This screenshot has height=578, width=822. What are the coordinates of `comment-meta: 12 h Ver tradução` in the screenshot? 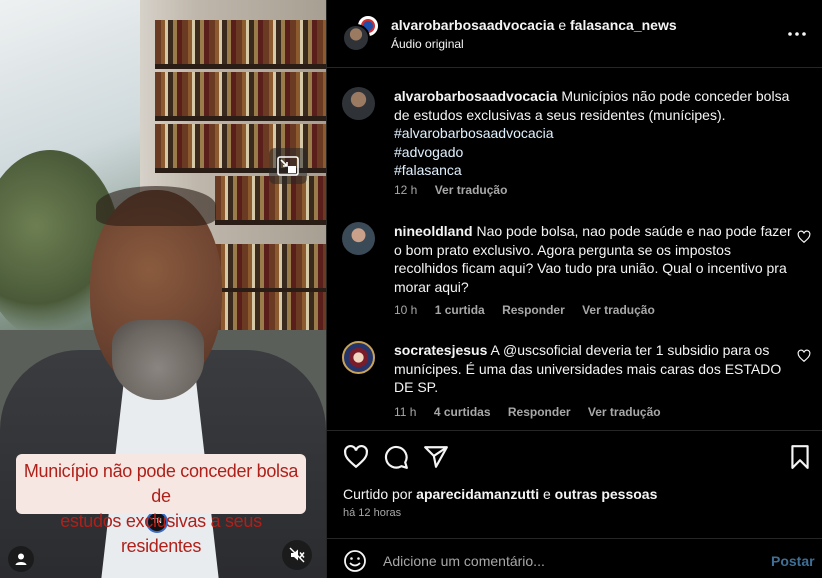 It's located at (457, 190).